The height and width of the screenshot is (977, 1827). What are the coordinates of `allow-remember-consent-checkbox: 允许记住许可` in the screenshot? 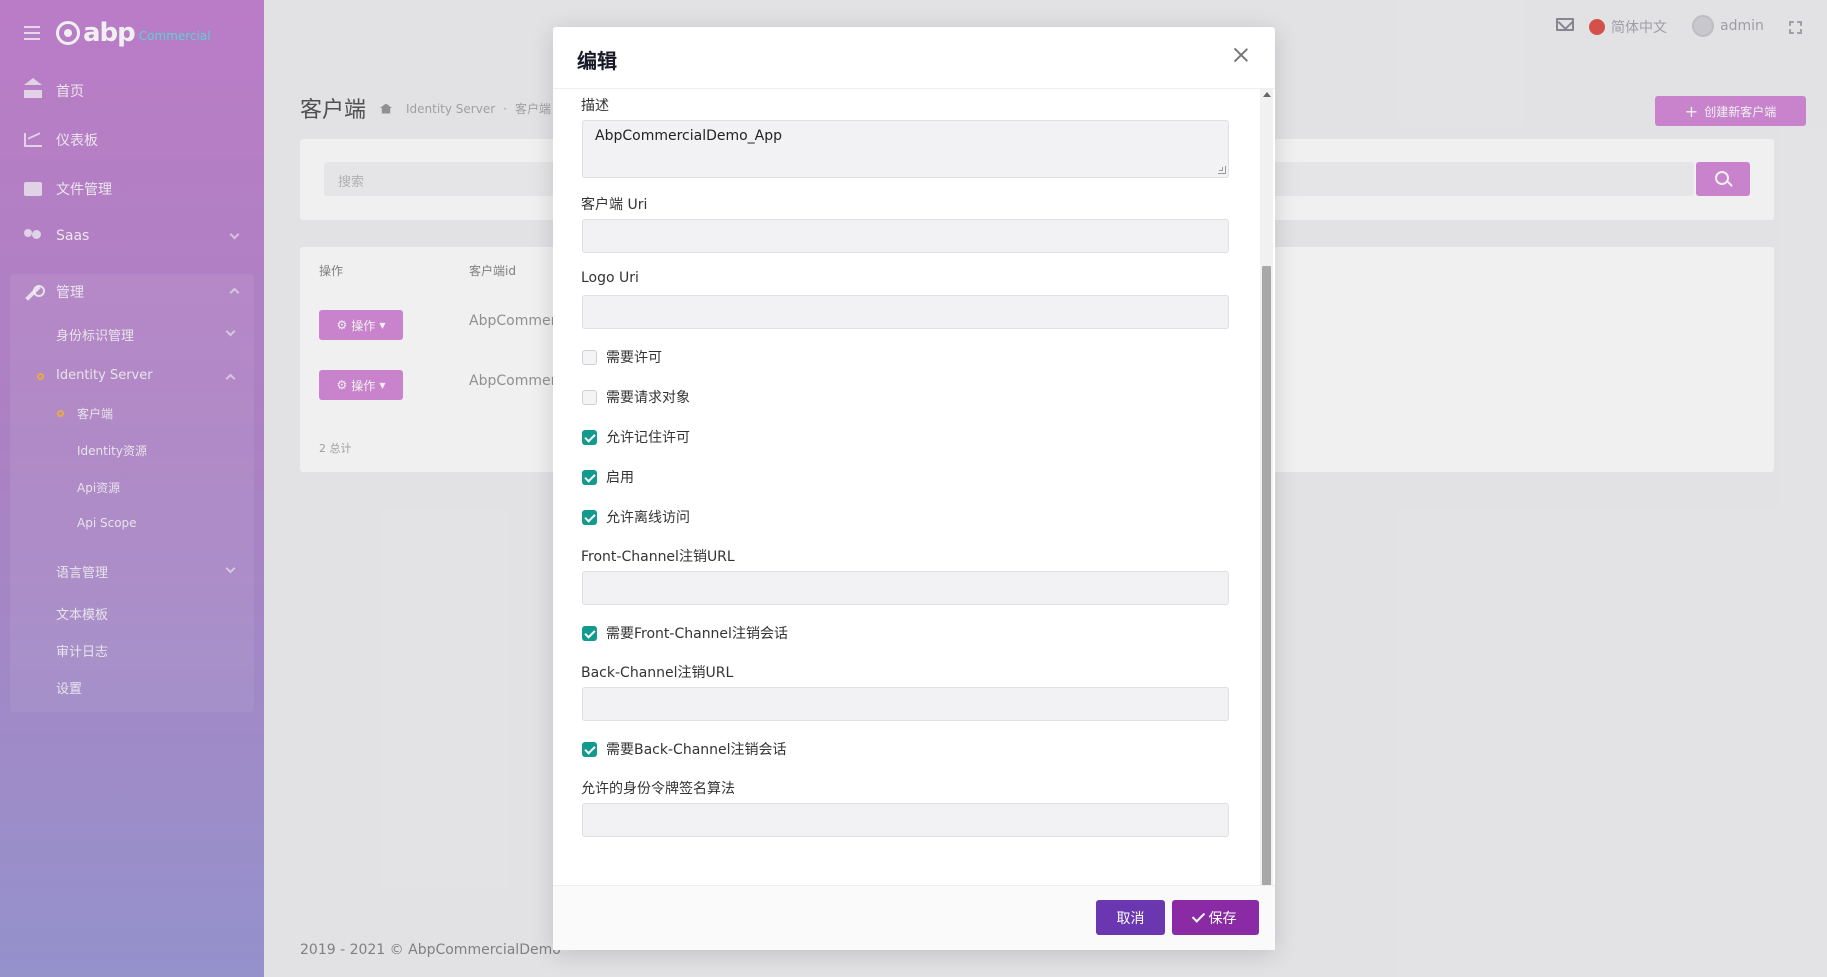 It's located at (636, 437).